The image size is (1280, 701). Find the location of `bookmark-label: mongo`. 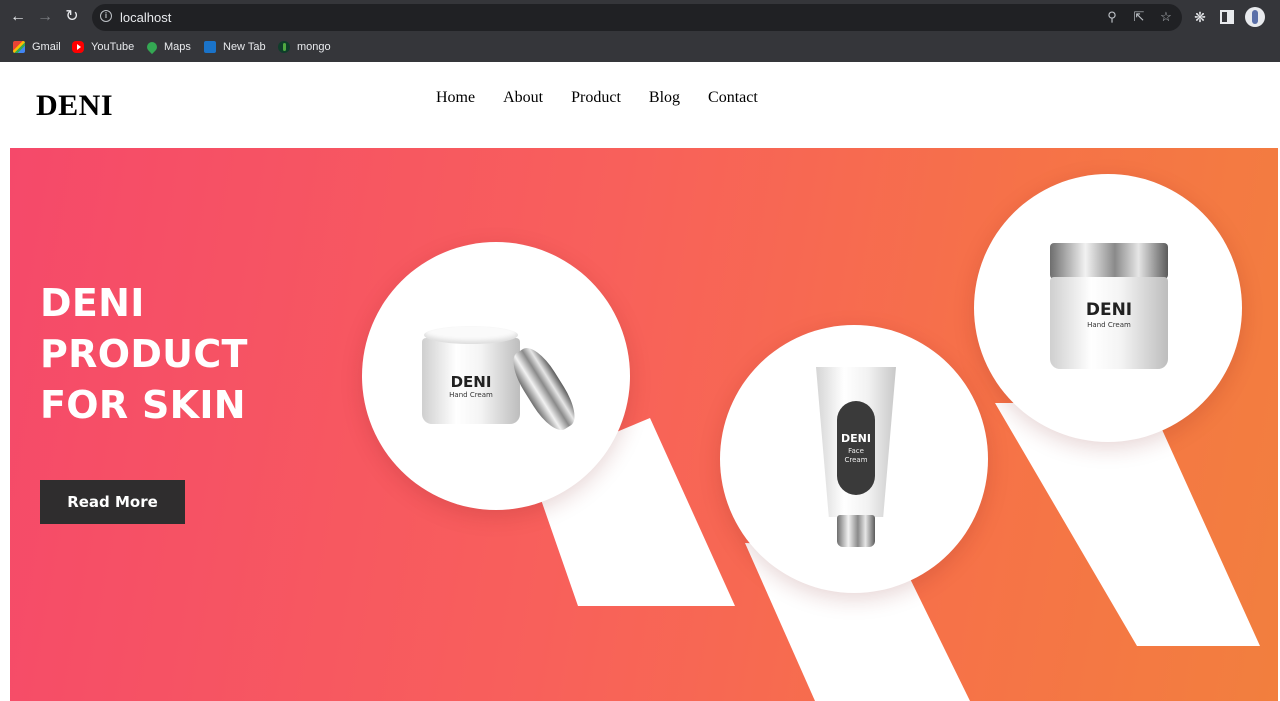

bookmark-label: mongo is located at coordinates (314, 47).